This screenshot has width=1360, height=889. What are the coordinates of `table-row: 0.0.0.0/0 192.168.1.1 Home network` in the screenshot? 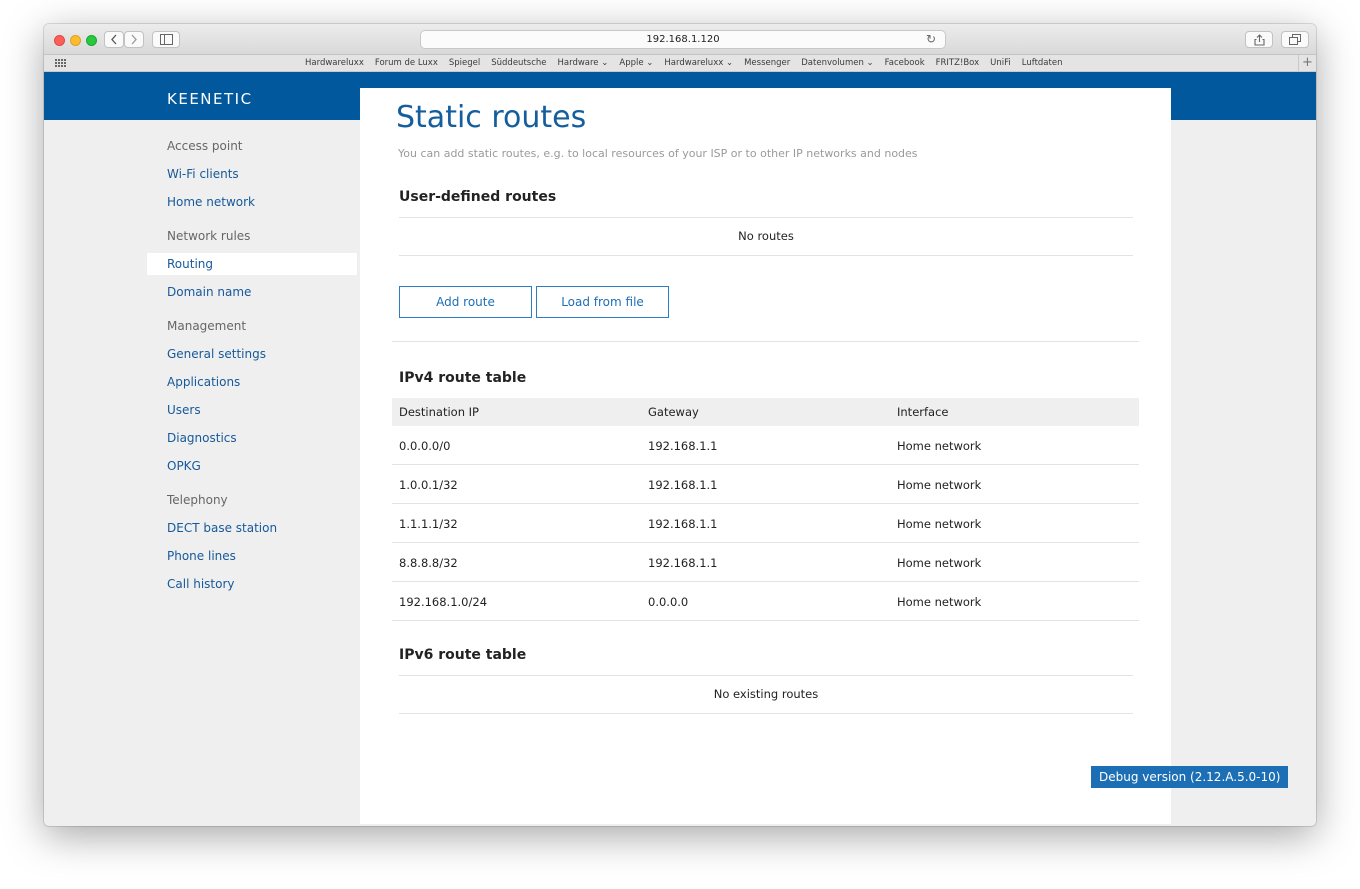 It's located at (765, 445).